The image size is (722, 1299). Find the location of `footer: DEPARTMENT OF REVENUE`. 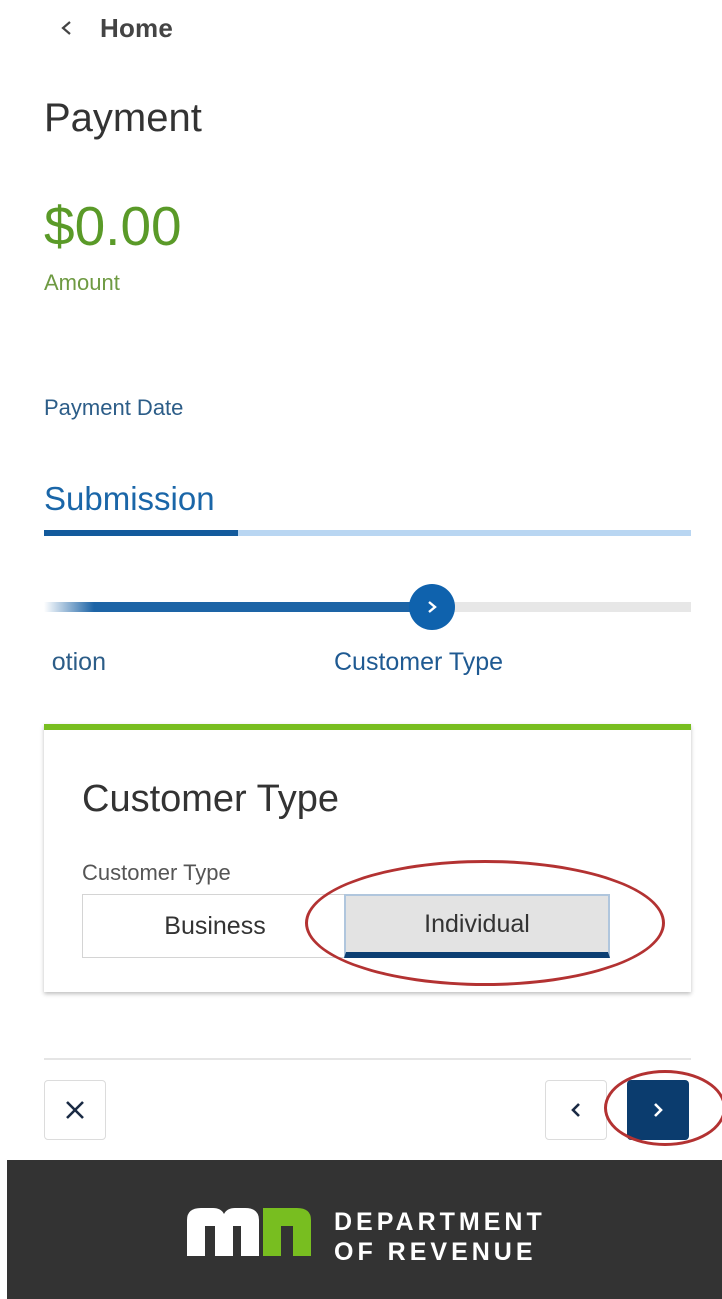

footer: DEPARTMENT OF REVENUE is located at coordinates (364, 1229).